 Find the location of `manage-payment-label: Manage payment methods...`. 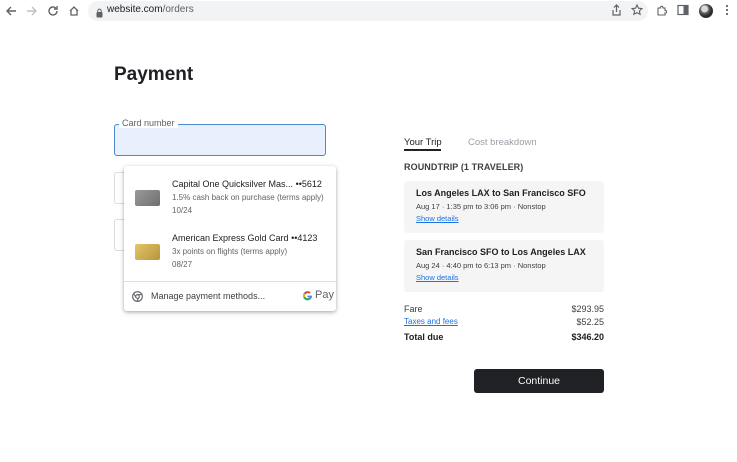

manage-payment-label: Manage payment methods... is located at coordinates (208, 296).